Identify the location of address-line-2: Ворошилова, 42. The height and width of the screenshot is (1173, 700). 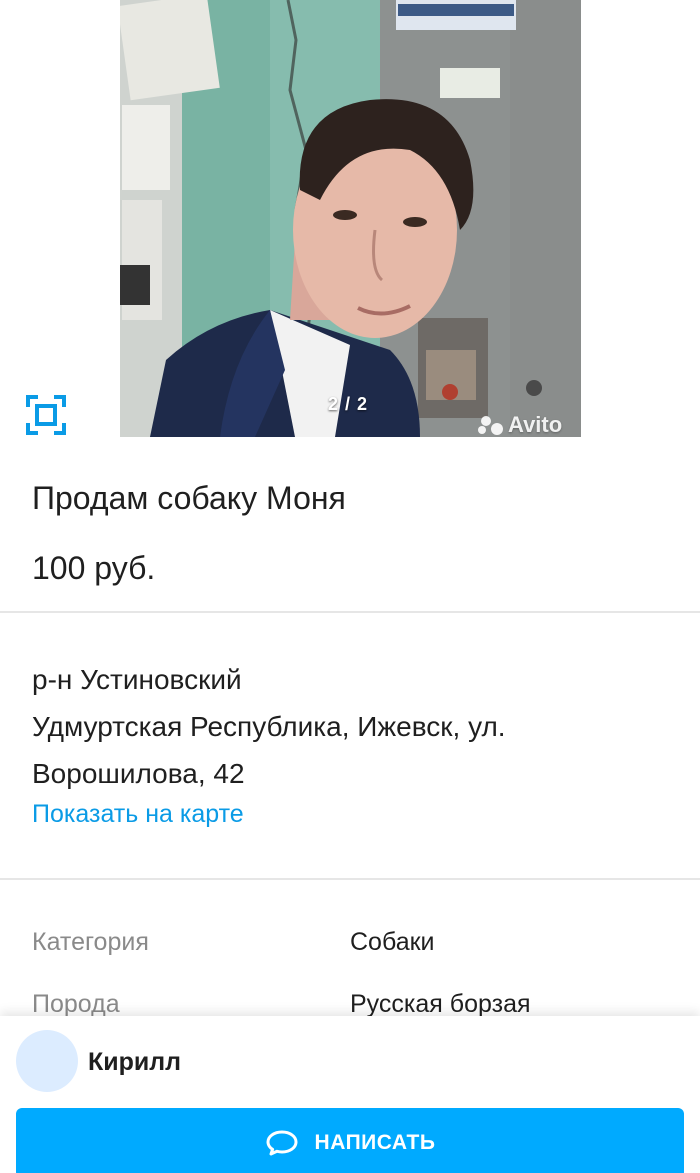
(138, 773).